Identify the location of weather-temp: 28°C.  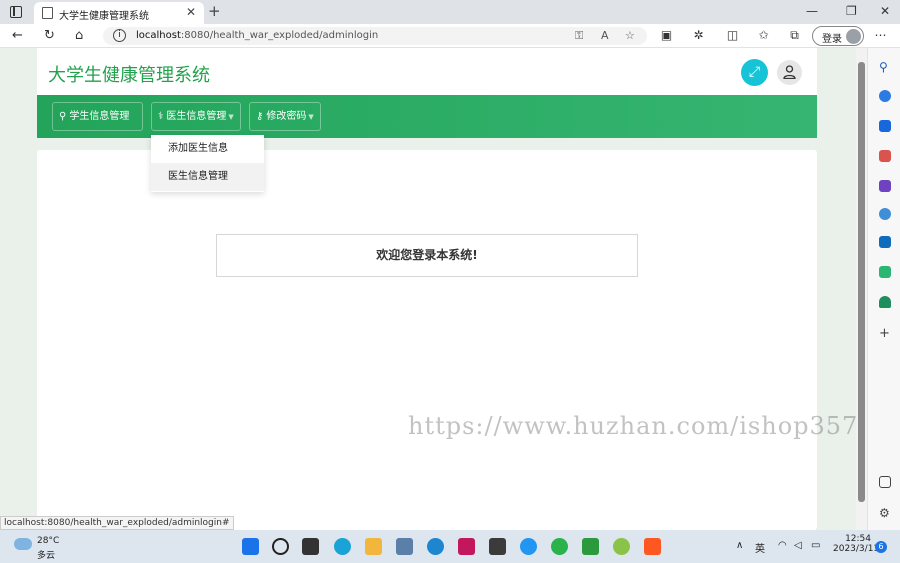
(48, 541).